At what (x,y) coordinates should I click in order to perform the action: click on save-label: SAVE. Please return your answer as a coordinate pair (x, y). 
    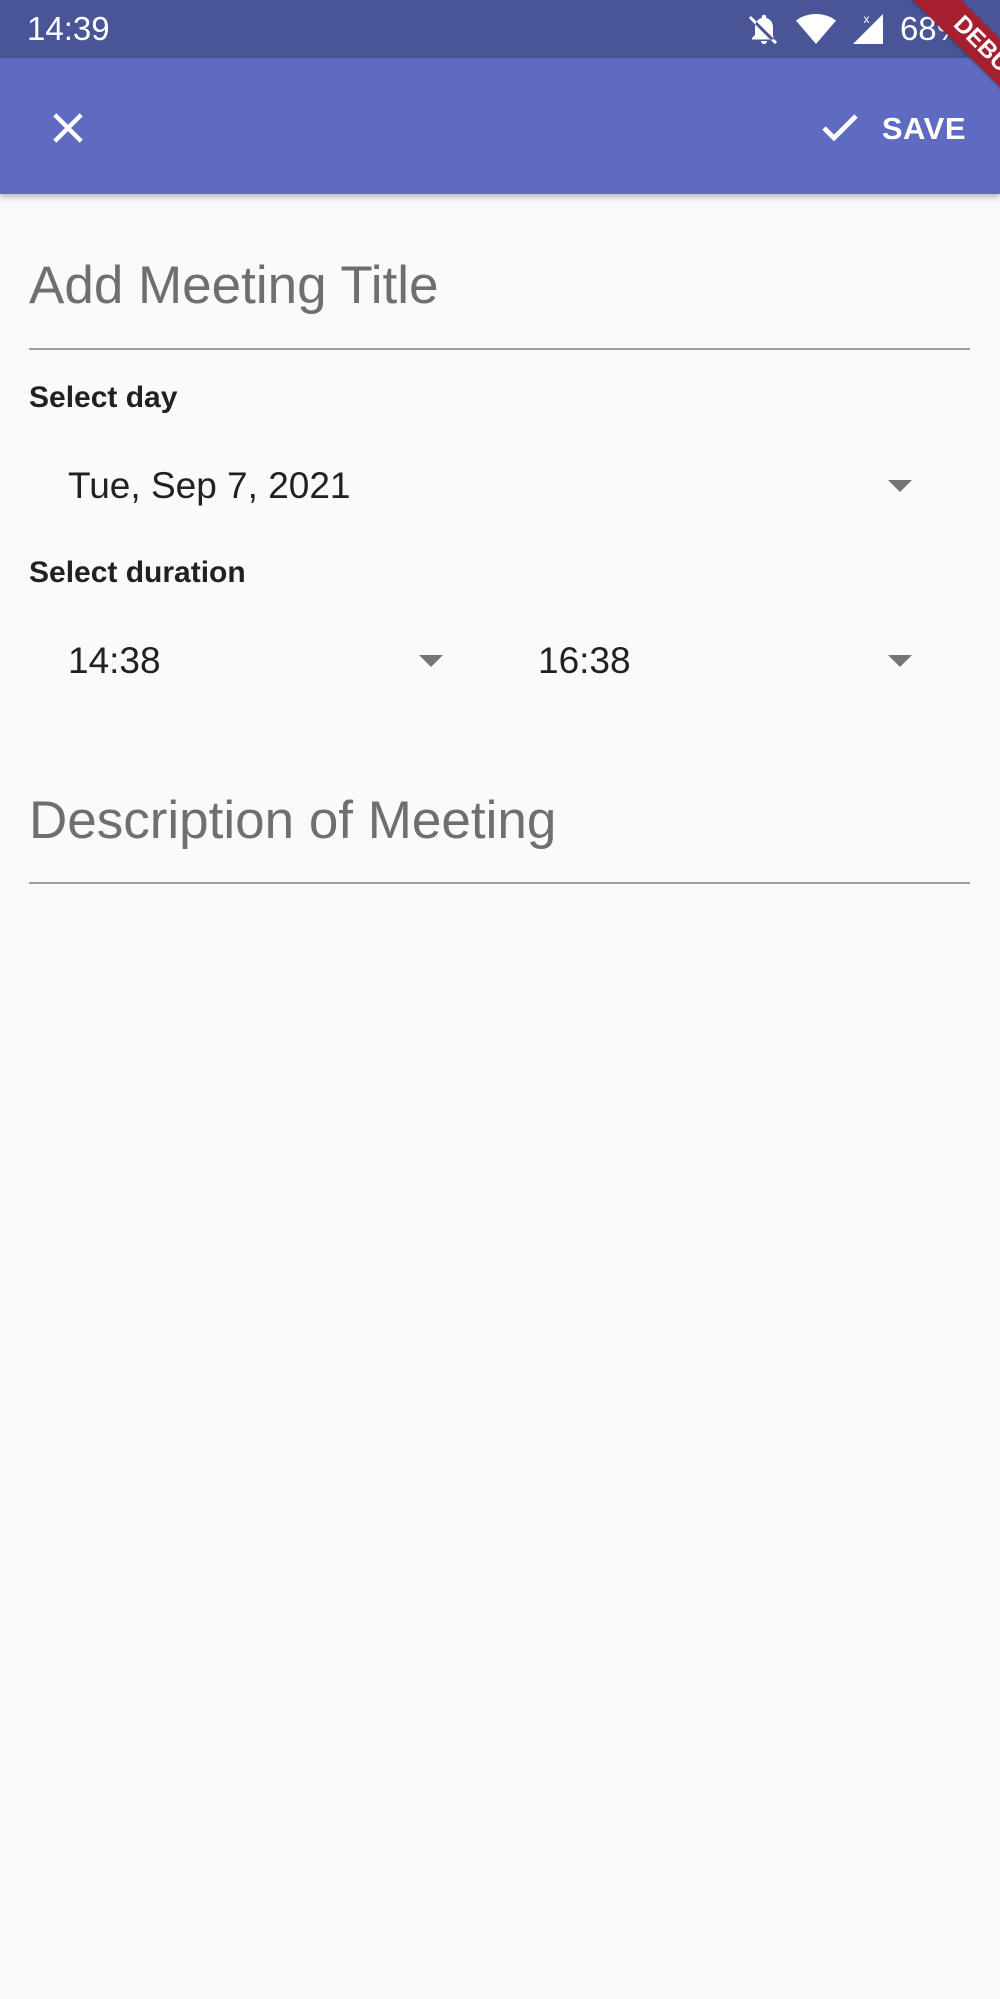
    Looking at the image, I should click on (923, 128).